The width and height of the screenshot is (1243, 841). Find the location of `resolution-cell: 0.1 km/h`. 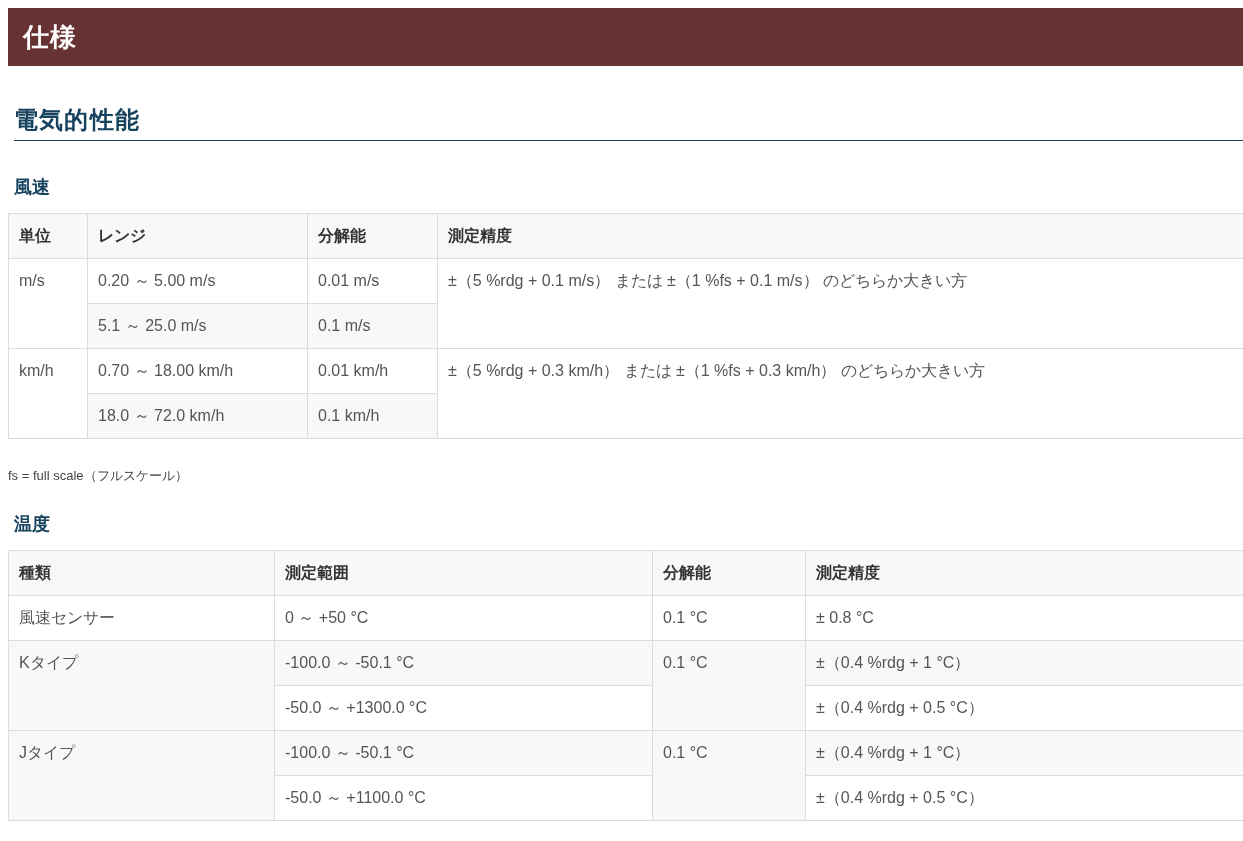

resolution-cell: 0.1 km/h is located at coordinates (372, 416).